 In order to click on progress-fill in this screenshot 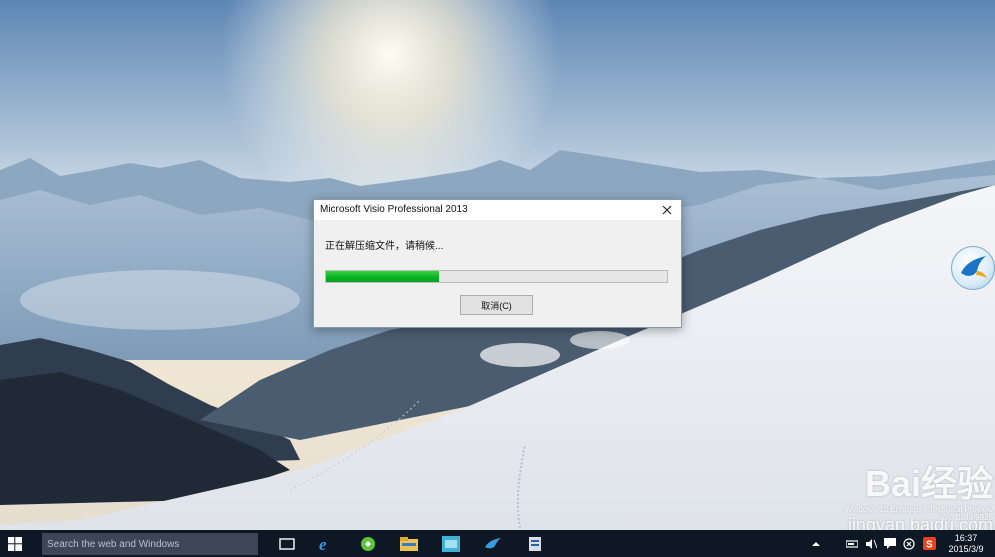, I will do `click(382, 276)`.